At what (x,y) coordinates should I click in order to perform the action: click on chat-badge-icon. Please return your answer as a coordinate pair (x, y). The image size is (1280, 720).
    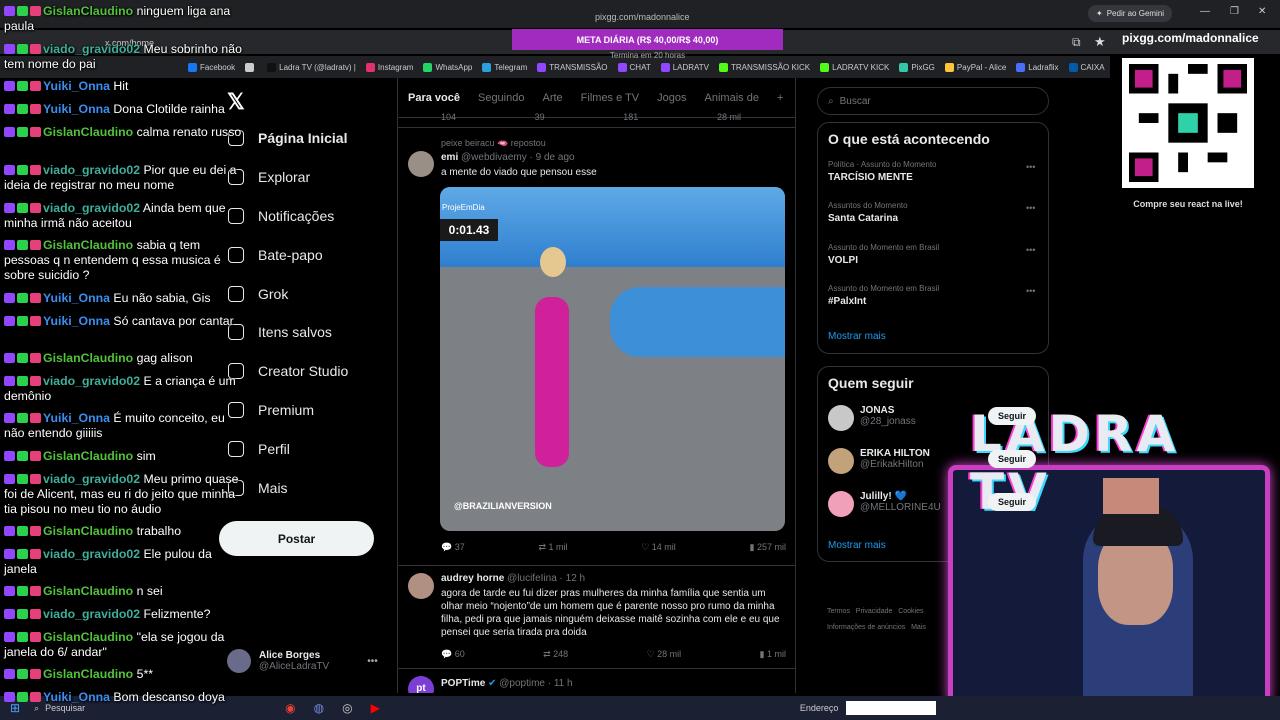
    Looking at the image, I should click on (9, 170).